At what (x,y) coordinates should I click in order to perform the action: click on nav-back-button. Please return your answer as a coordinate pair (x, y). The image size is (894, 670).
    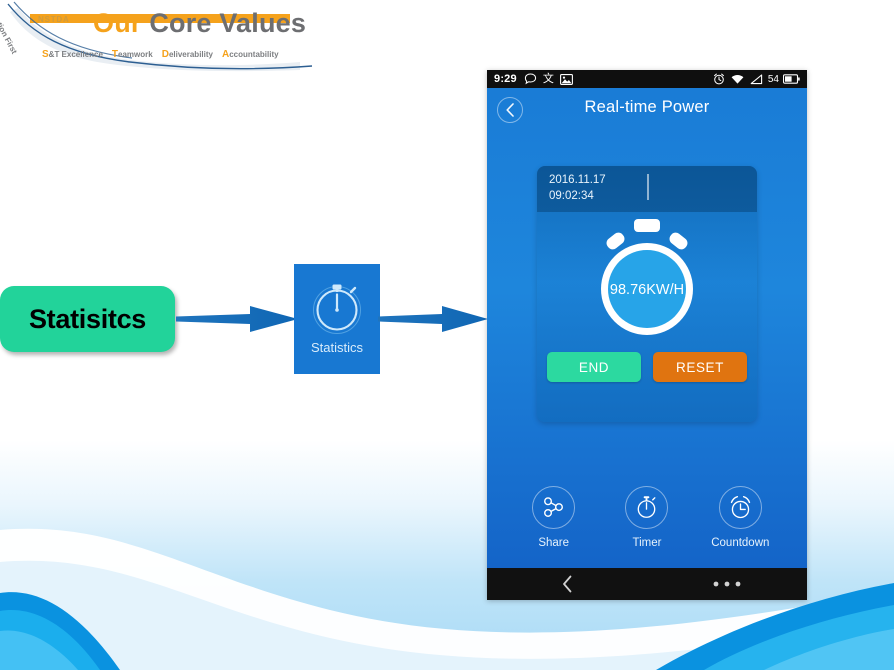
    Looking at the image, I should click on (567, 584).